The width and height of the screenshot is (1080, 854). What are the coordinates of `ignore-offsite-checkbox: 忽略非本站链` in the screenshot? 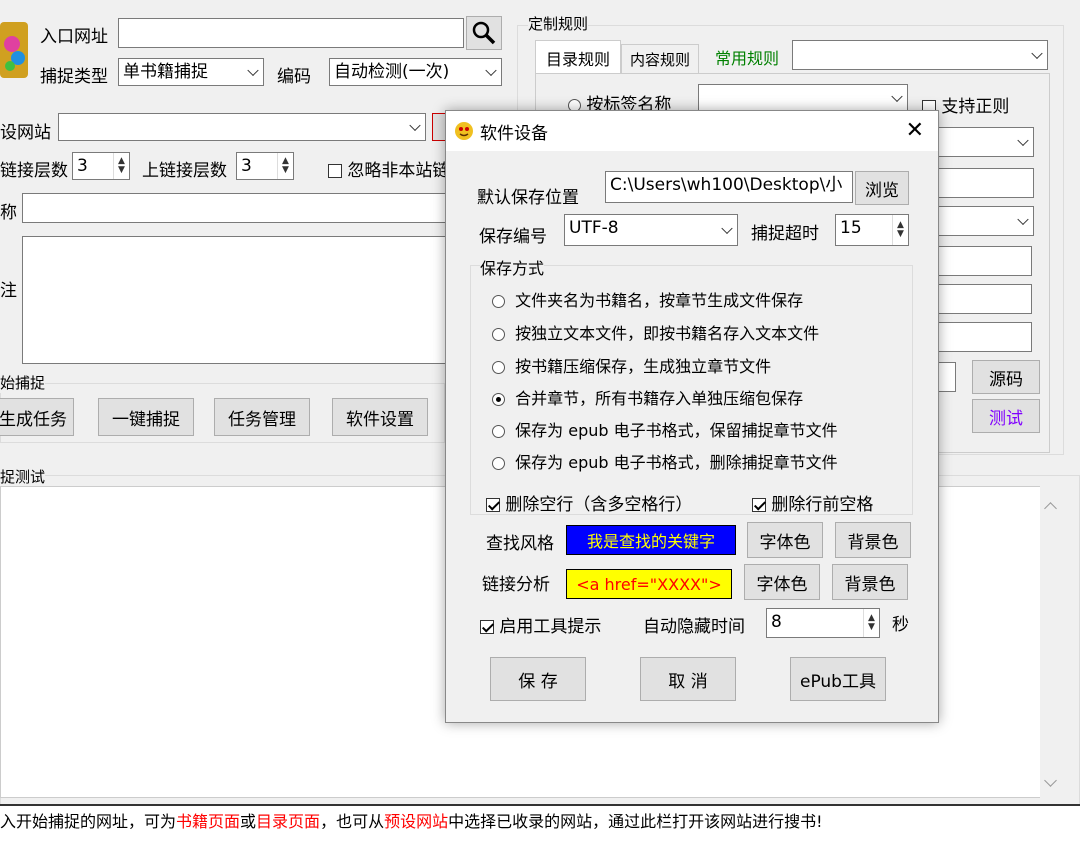 It's located at (388, 168).